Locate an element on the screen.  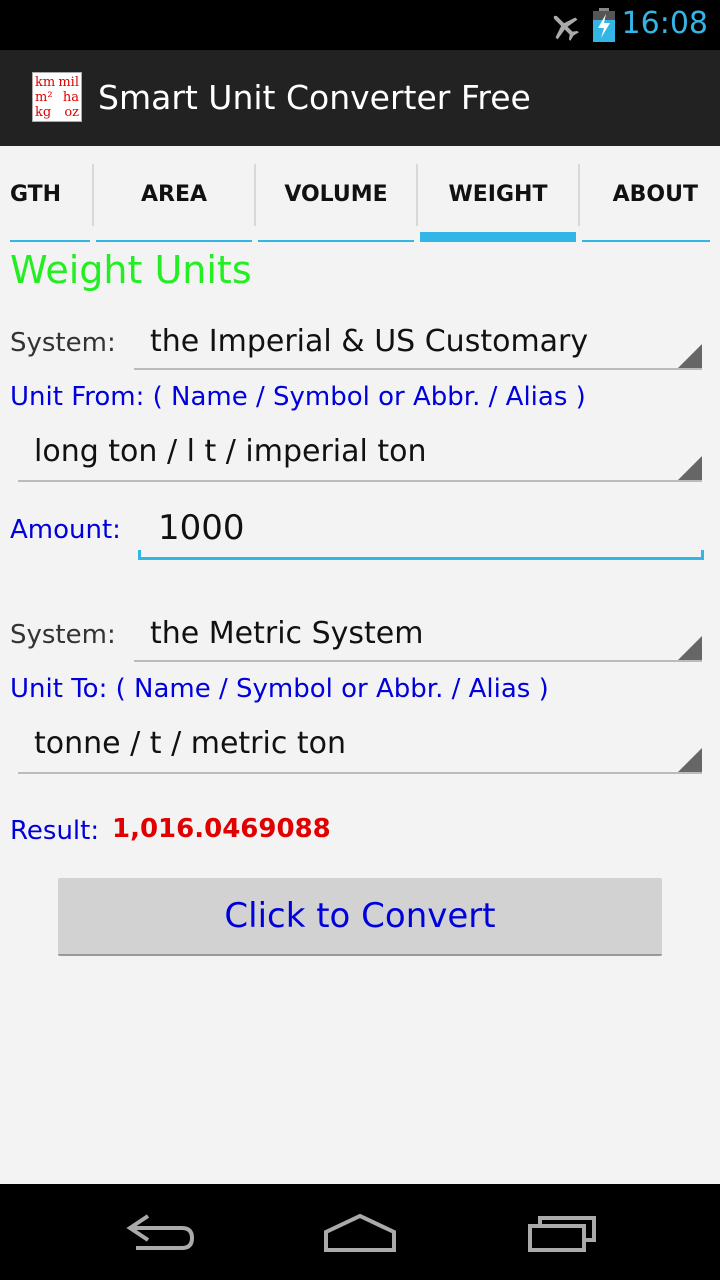
from-system-value: the Imperial & US Customary is located at coordinates (369, 341).